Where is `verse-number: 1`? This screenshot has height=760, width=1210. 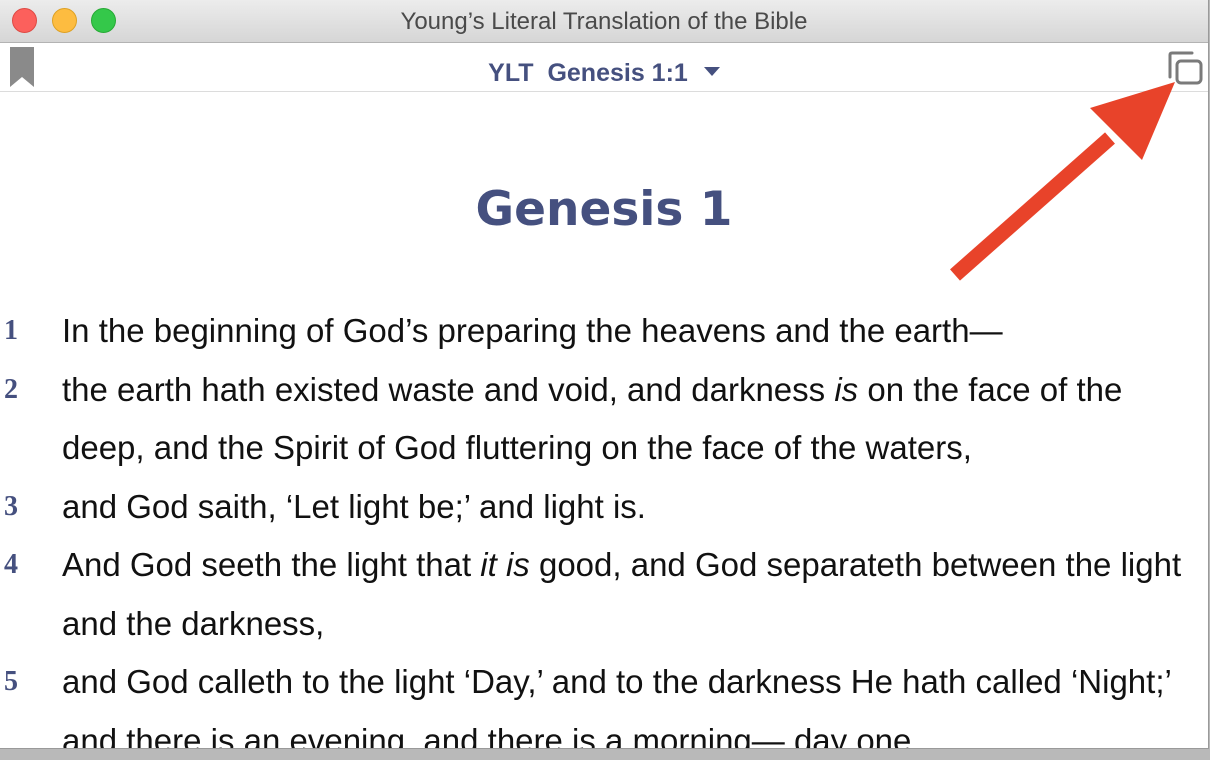
verse-number: 1 is located at coordinates (11, 331).